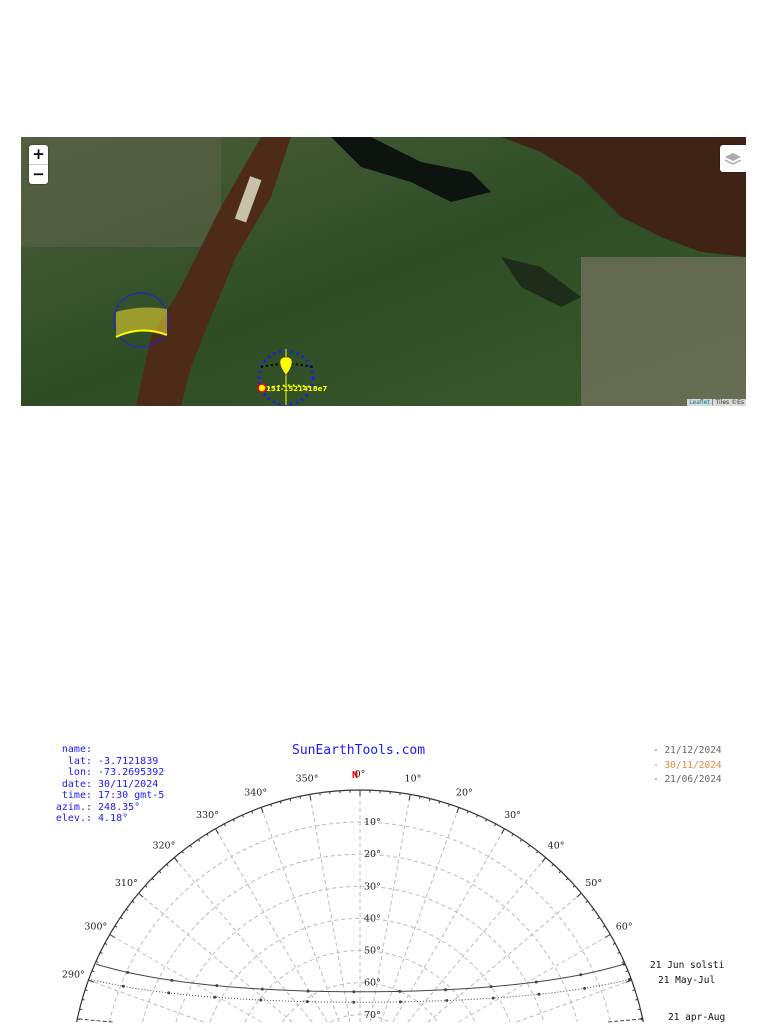 This screenshot has width=768, height=1024. Describe the element at coordinates (413, 779) in the screenshot. I see `azimuth-label: 10°` at that location.